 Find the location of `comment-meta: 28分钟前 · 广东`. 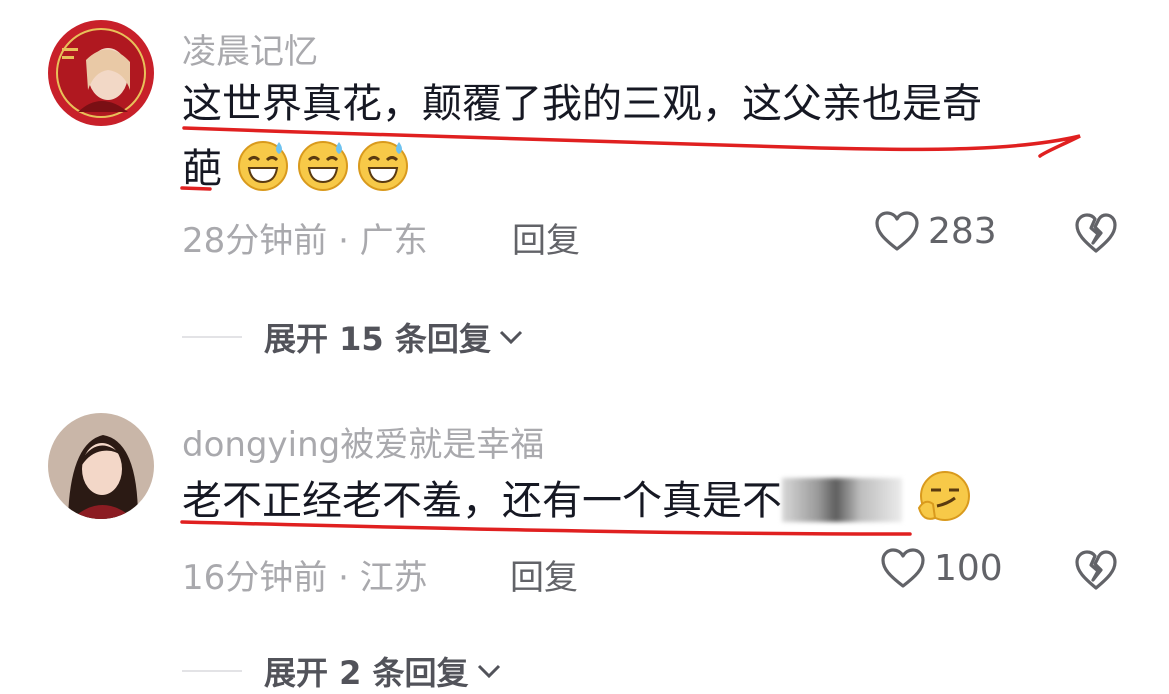

comment-meta: 28分钟前 · 广东 is located at coordinates (305, 241).